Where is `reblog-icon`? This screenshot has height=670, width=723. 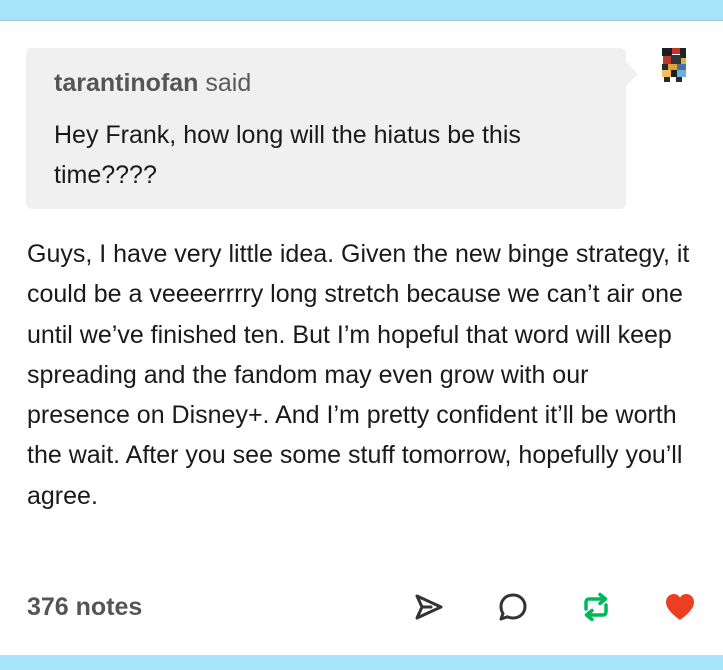
reblog-icon is located at coordinates (596, 607).